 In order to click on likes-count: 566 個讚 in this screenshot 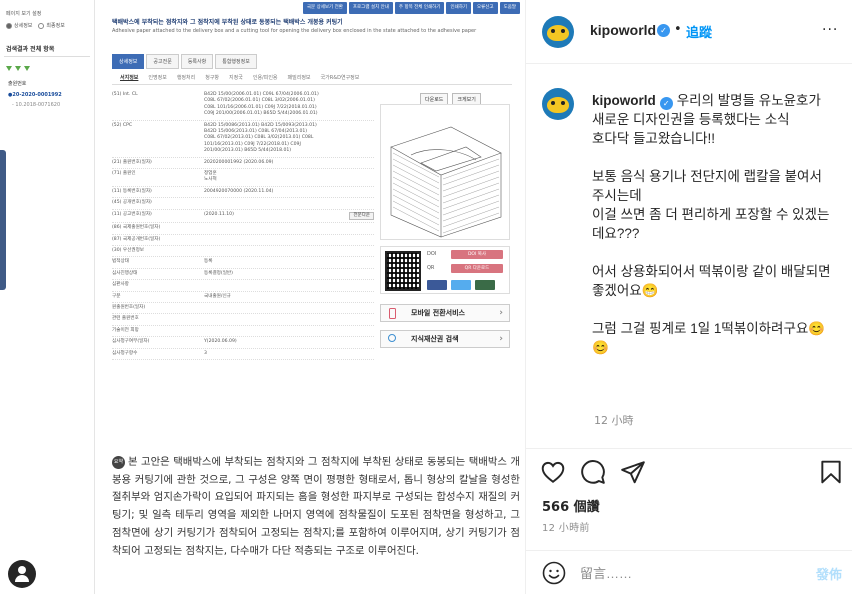, I will do `click(571, 505)`.